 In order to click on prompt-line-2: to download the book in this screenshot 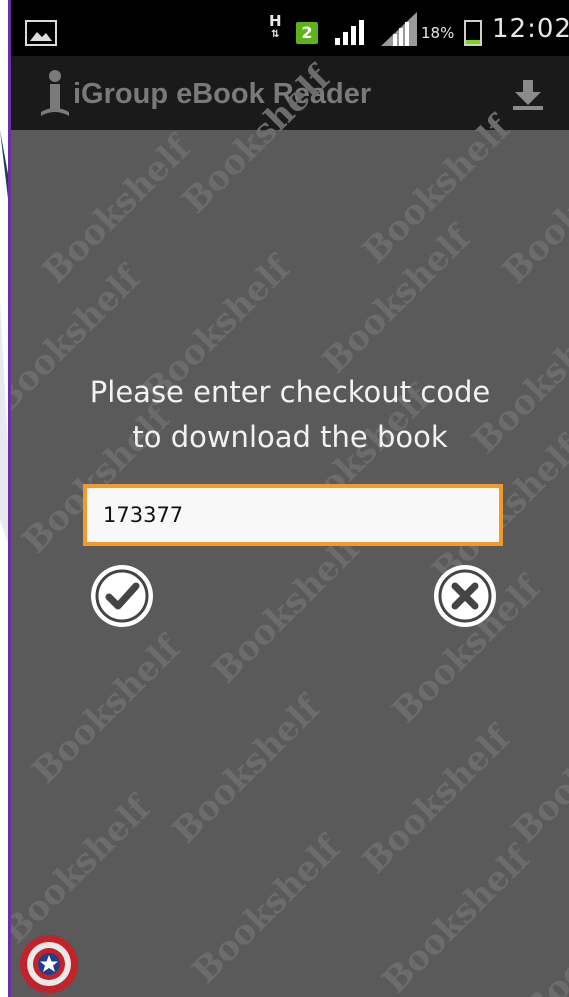, I will do `click(290, 437)`.